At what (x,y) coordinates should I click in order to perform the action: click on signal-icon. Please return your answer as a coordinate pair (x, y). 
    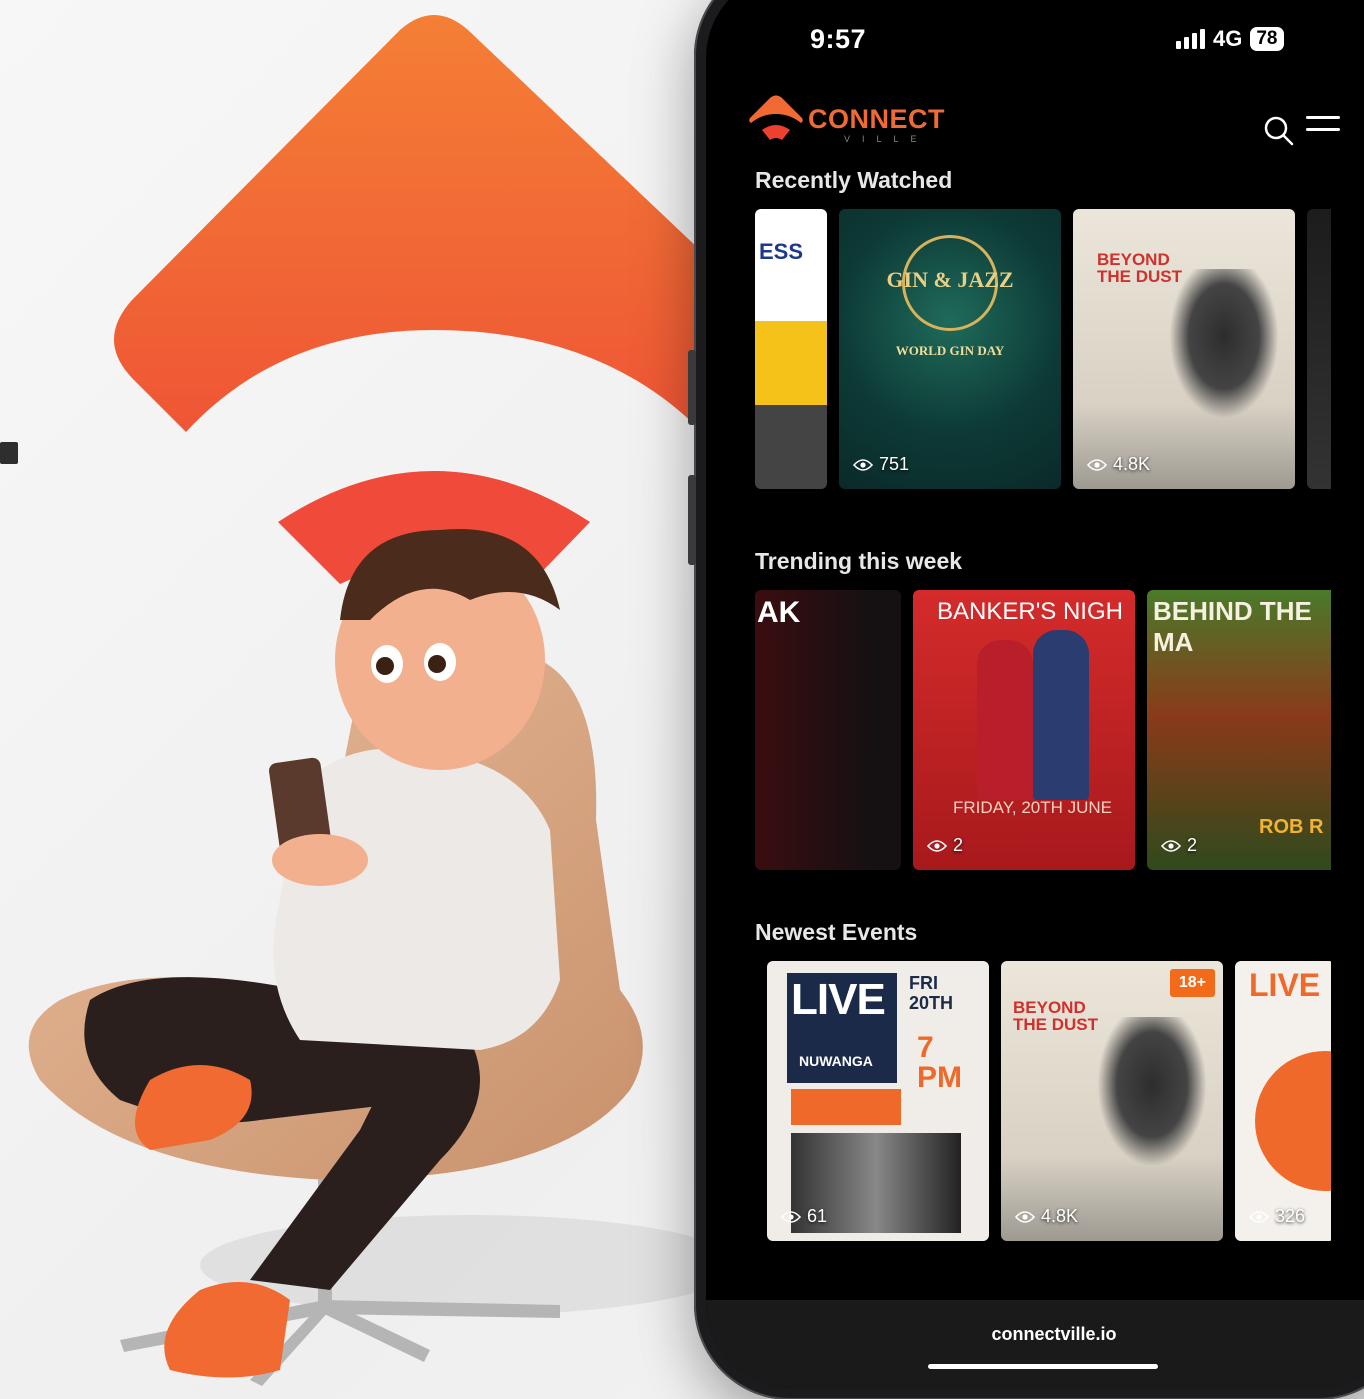
    Looking at the image, I should click on (1190, 39).